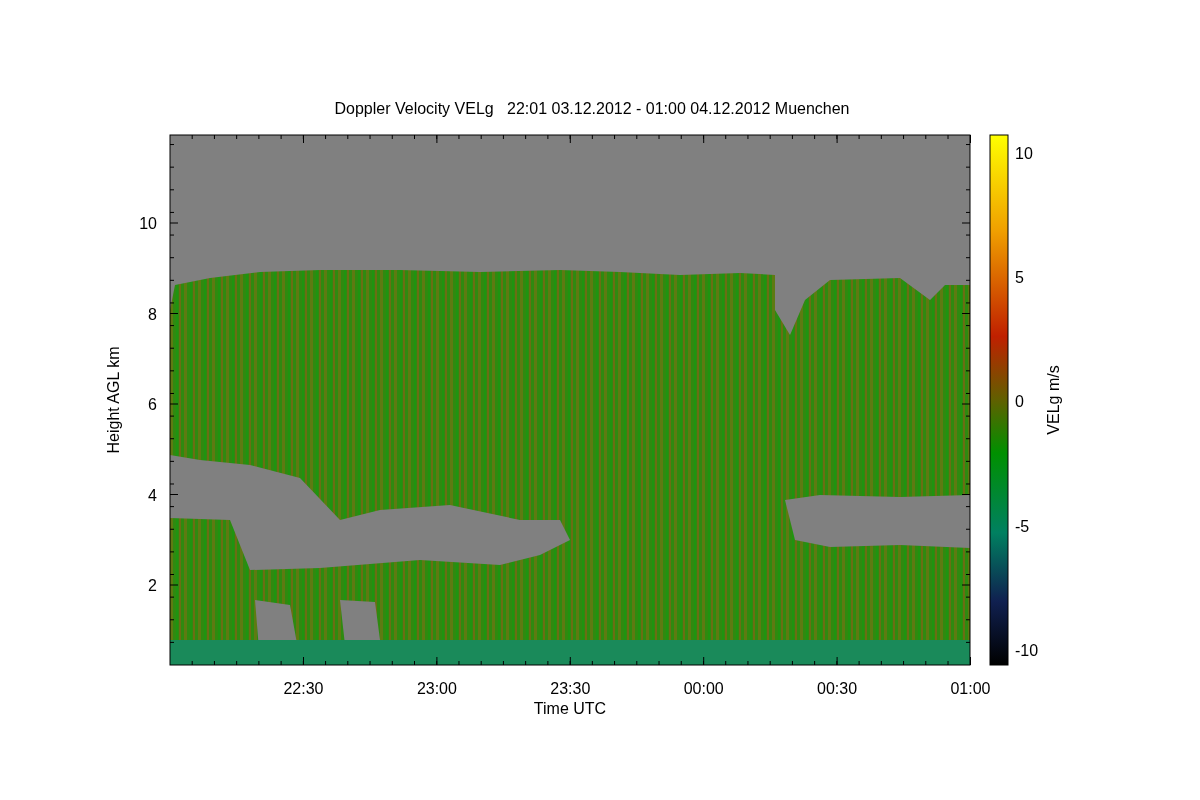 The width and height of the screenshot is (1200, 800). What do you see at coordinates (148, 223) in the screenshot?
I see `y-tick-label: 10` at bounding box center [148, 223].